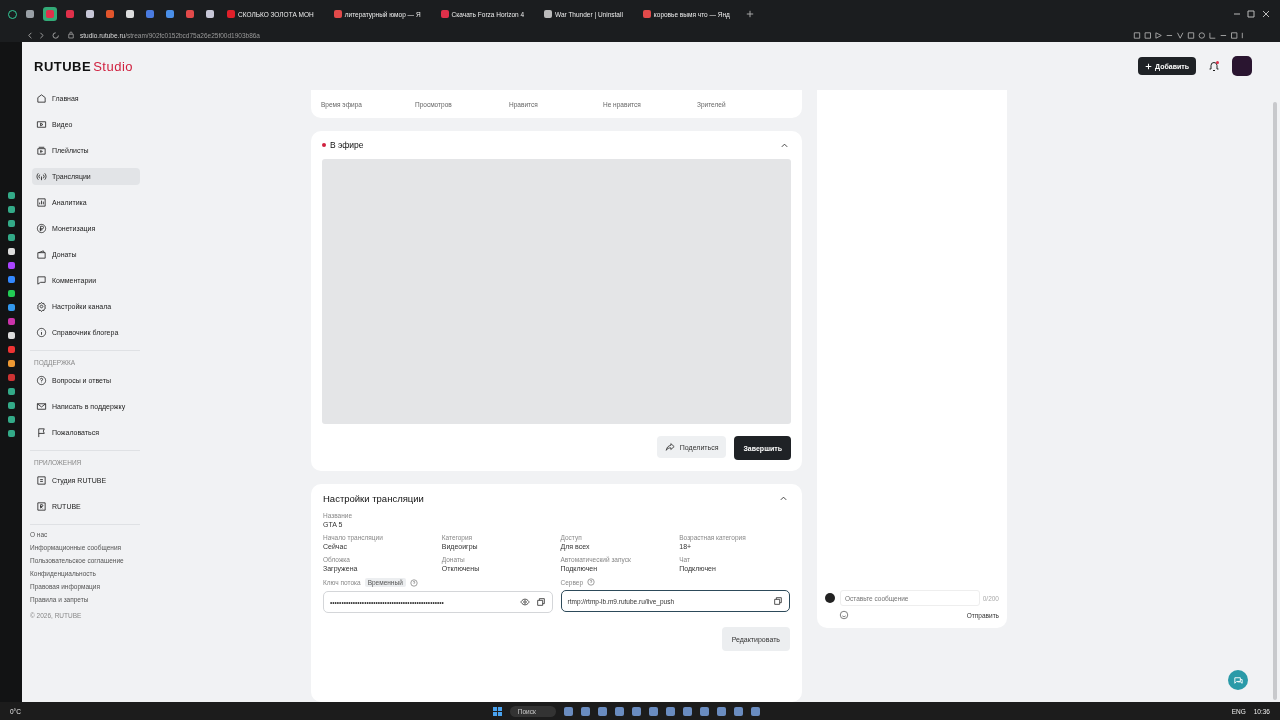 This screenshot has width=1280, height=720. What do you see at coordinates (41, 254) in the screenshot?
I see `wallet-icon` at bounding box center [41, 254].